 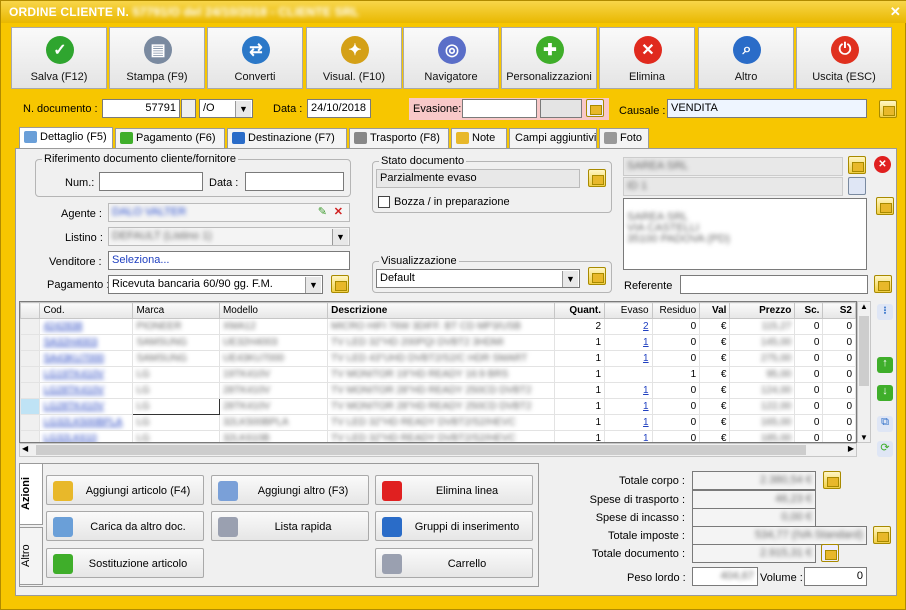 What do you see at coordinates (441, 342) in the screenshot?
I see `table-cell: TV LED 32"HD 200PQI DVBT2 3HDMI` at bounding box center [441, 342].